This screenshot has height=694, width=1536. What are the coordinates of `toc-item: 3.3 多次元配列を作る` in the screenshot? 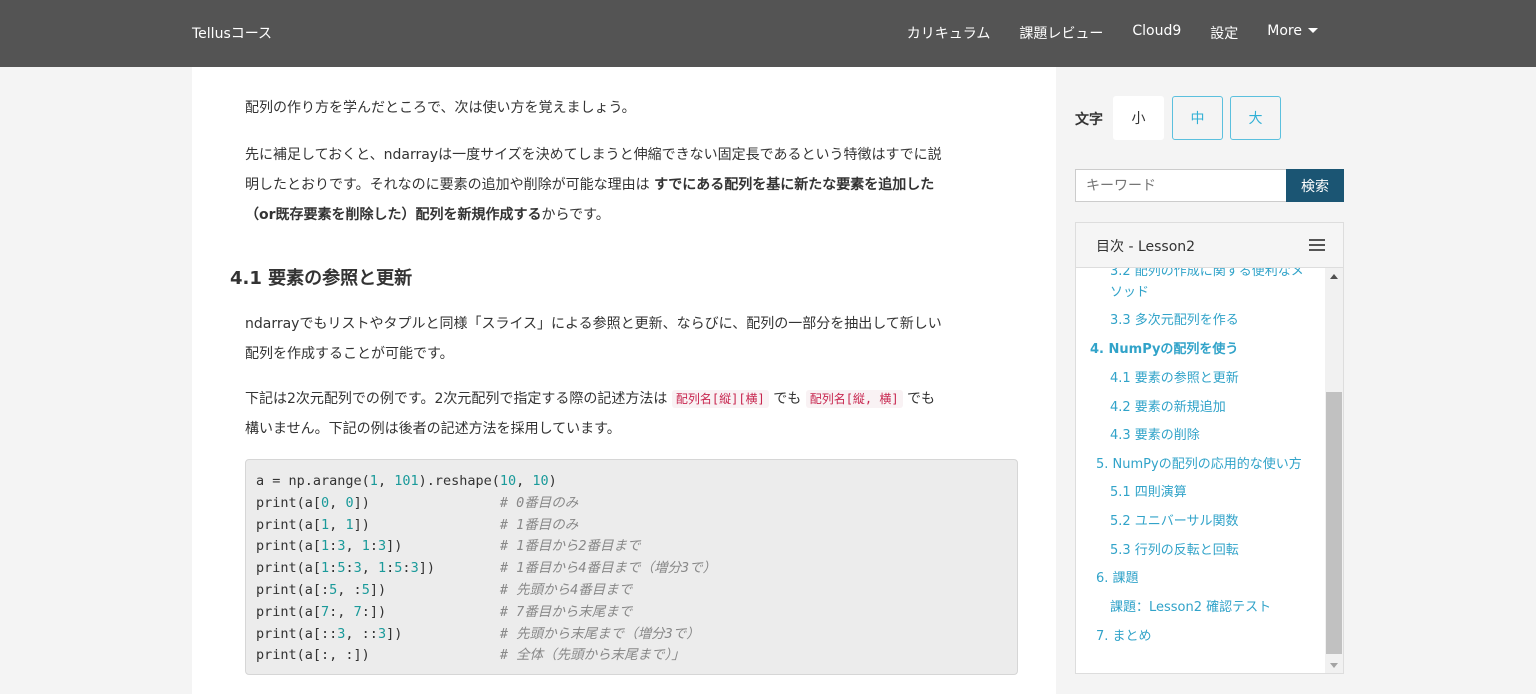 It's located at (1174, 320).